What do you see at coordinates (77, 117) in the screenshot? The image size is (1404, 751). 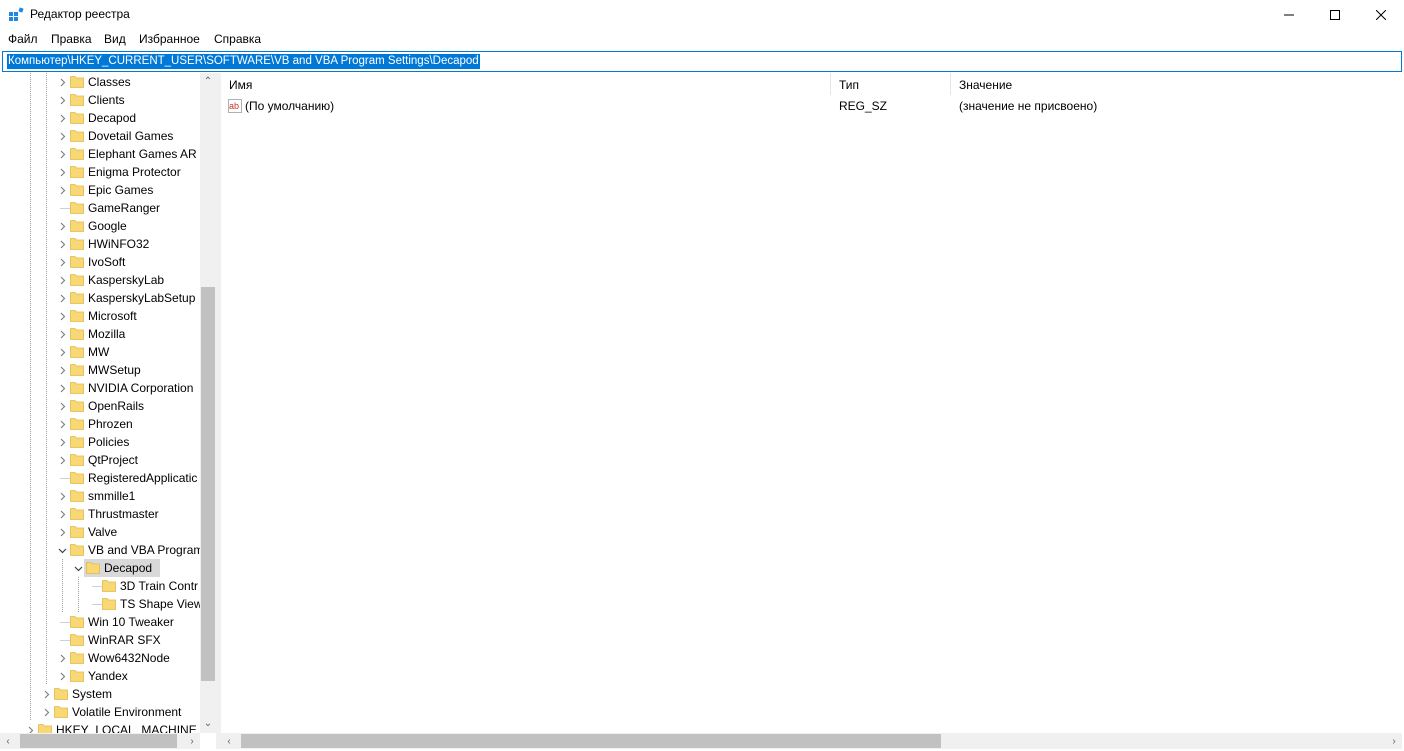 I see `folder-icon` at bounding box center [77, 117].